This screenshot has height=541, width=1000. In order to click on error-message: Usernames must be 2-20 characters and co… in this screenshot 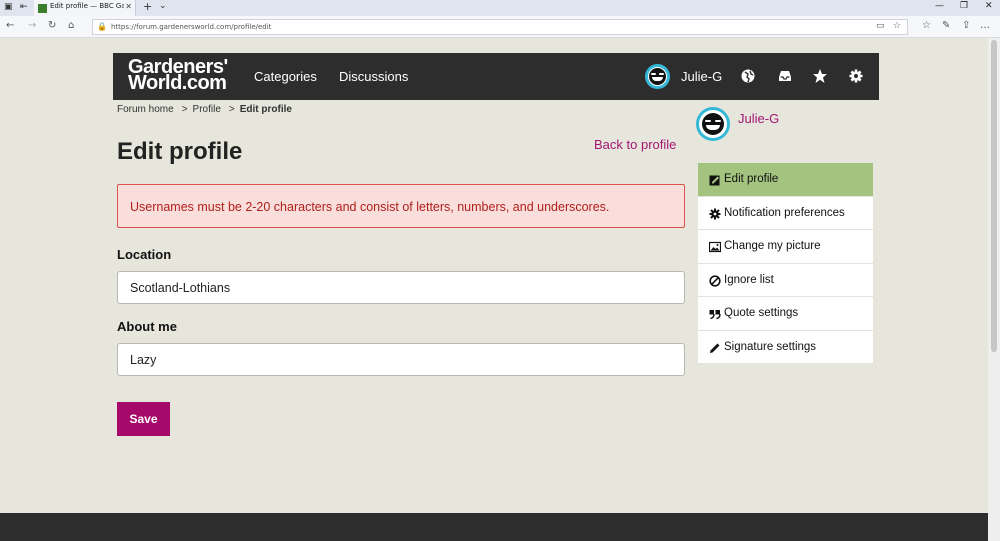, I will do `click(370, 207)`.